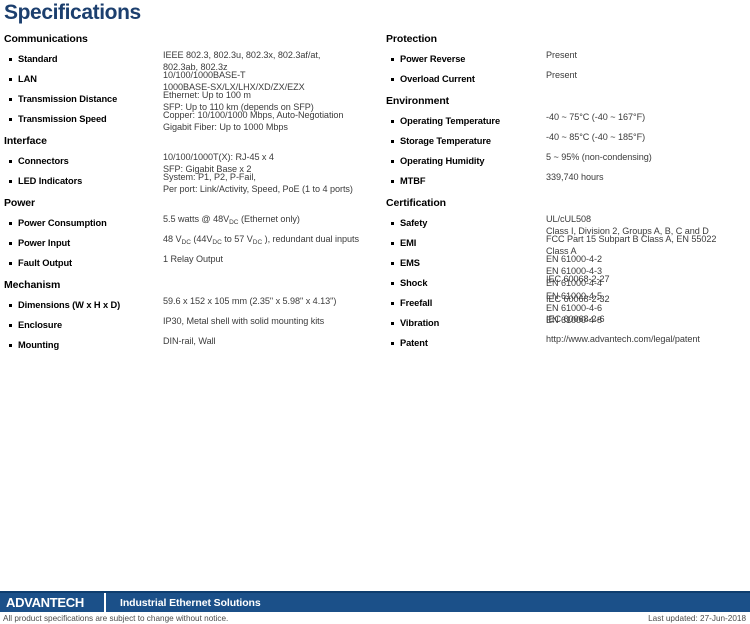  I want to click on spec-row-value: 1 Relay Output, so click(193, 259).